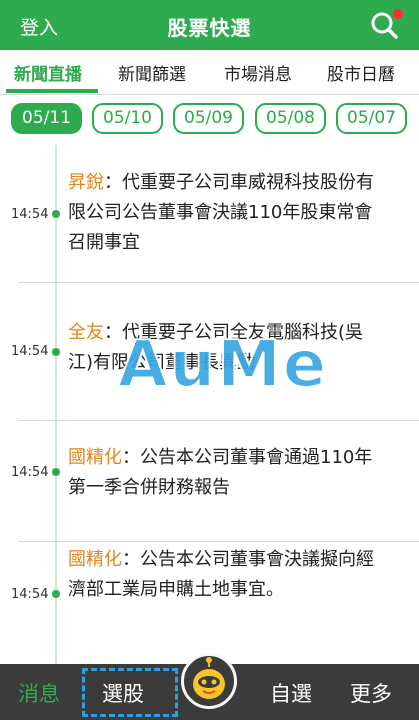 This screenshot has height=720, width=419. I want to click on date-pill: 05/11, so click(46, 118).